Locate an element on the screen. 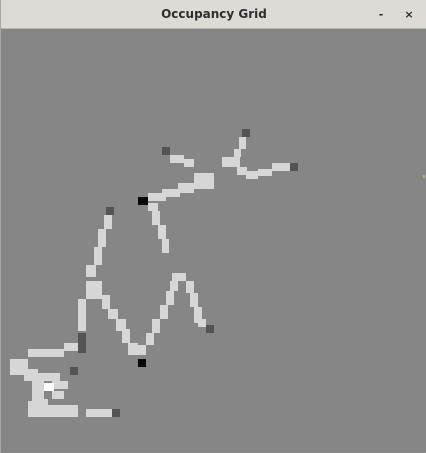 This screenshot has height=453, width=426. minimize-button: - is located at coordinates (381, 15).